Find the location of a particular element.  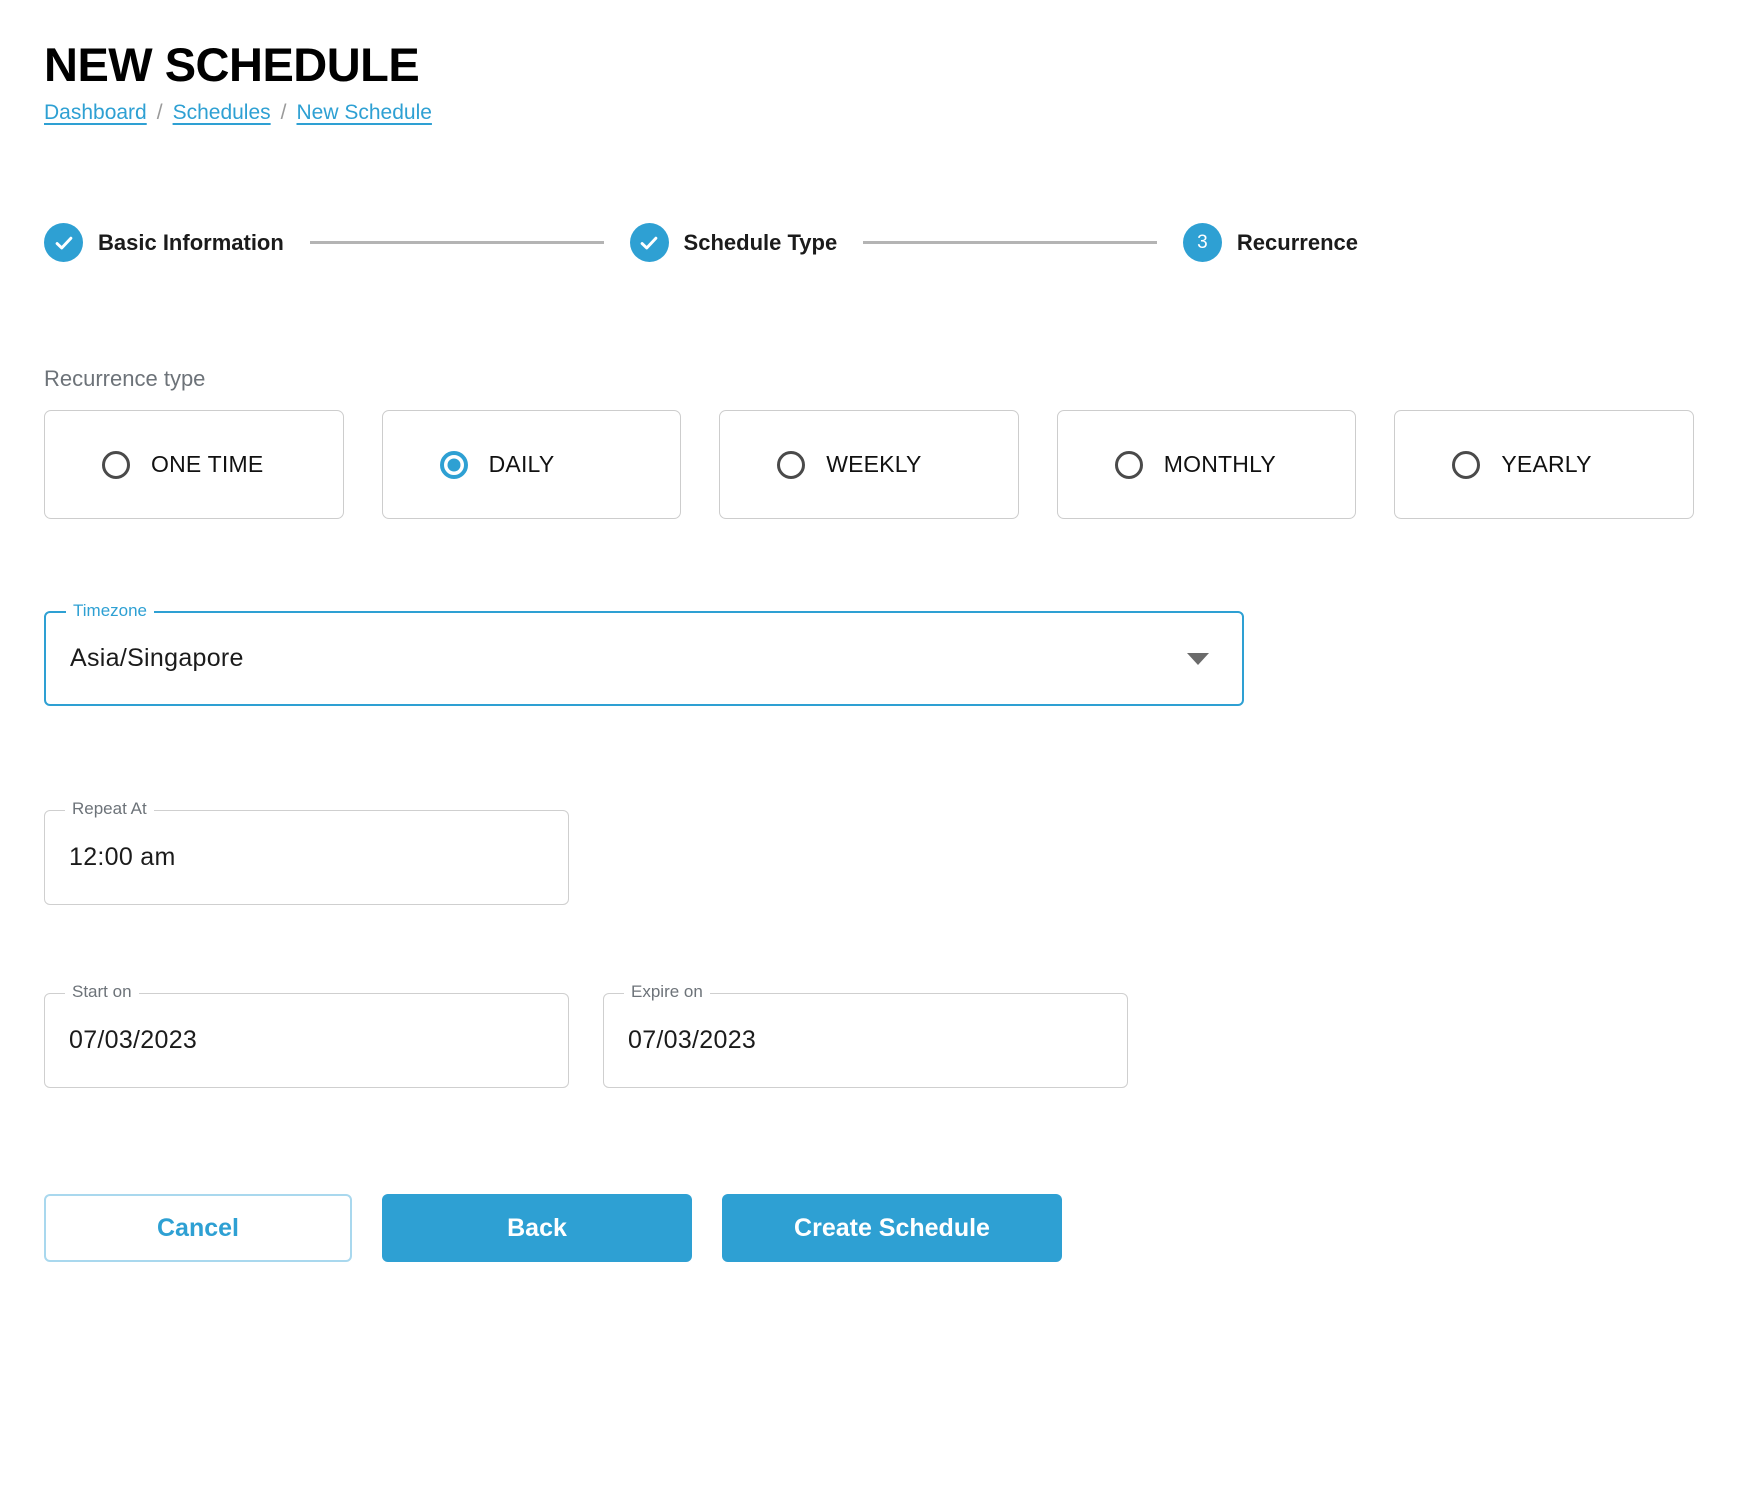

repeat-at-input: Repeat At 12:00 am is located at coordinates (306, 853).